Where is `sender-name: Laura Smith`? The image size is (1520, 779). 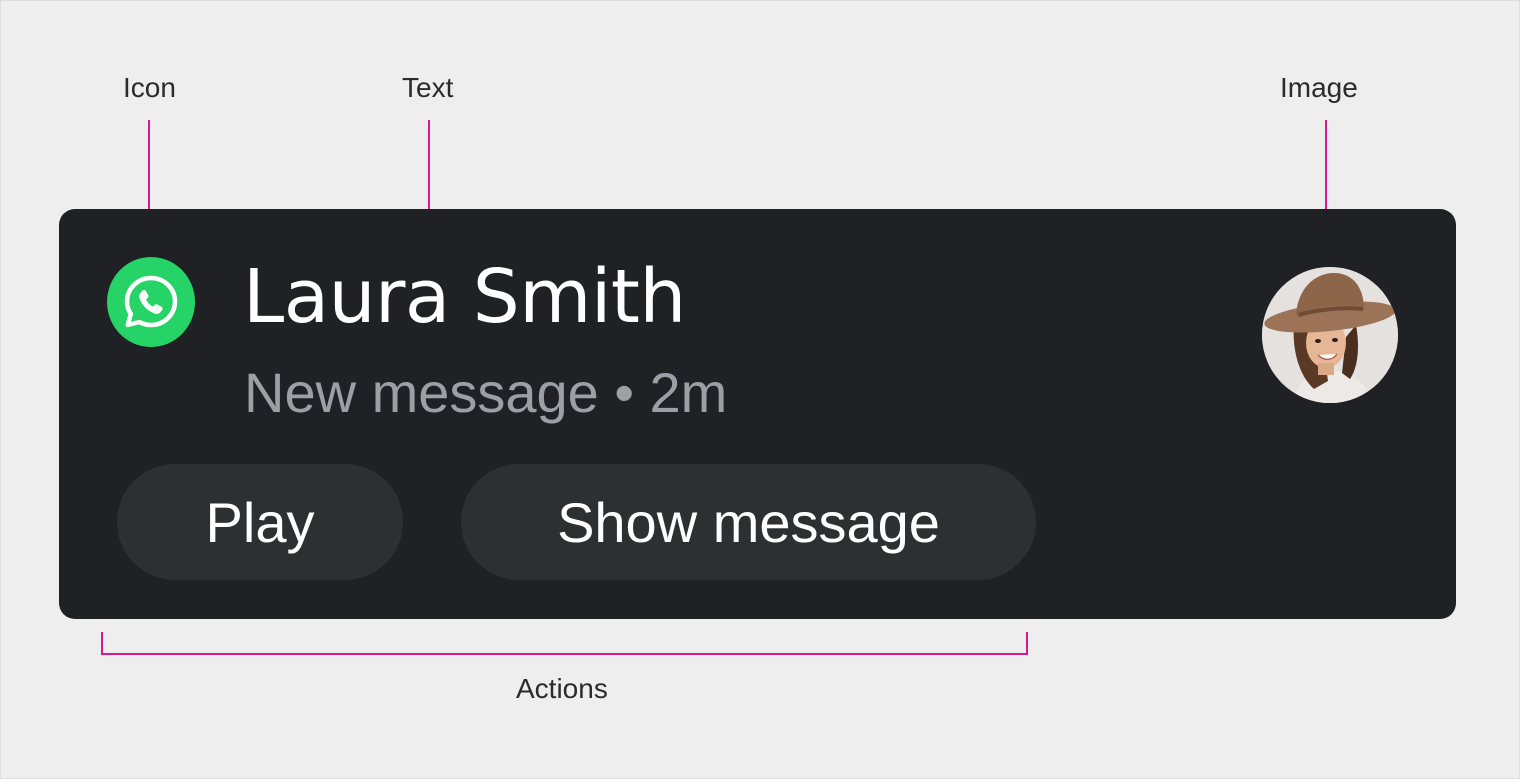
sender-name: Laura Smith is located at coordinates (464, 297).